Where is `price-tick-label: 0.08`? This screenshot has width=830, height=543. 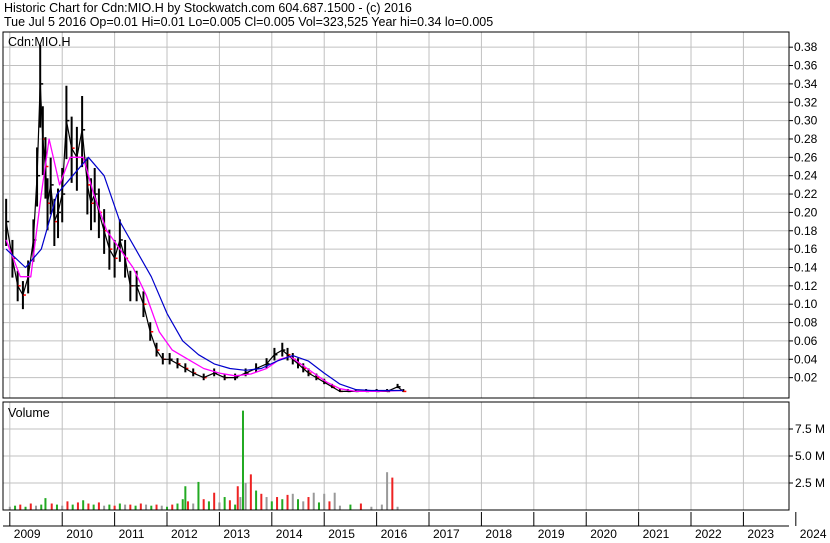
price-tick-label: 0.08 is located at coordinates (806, 323).